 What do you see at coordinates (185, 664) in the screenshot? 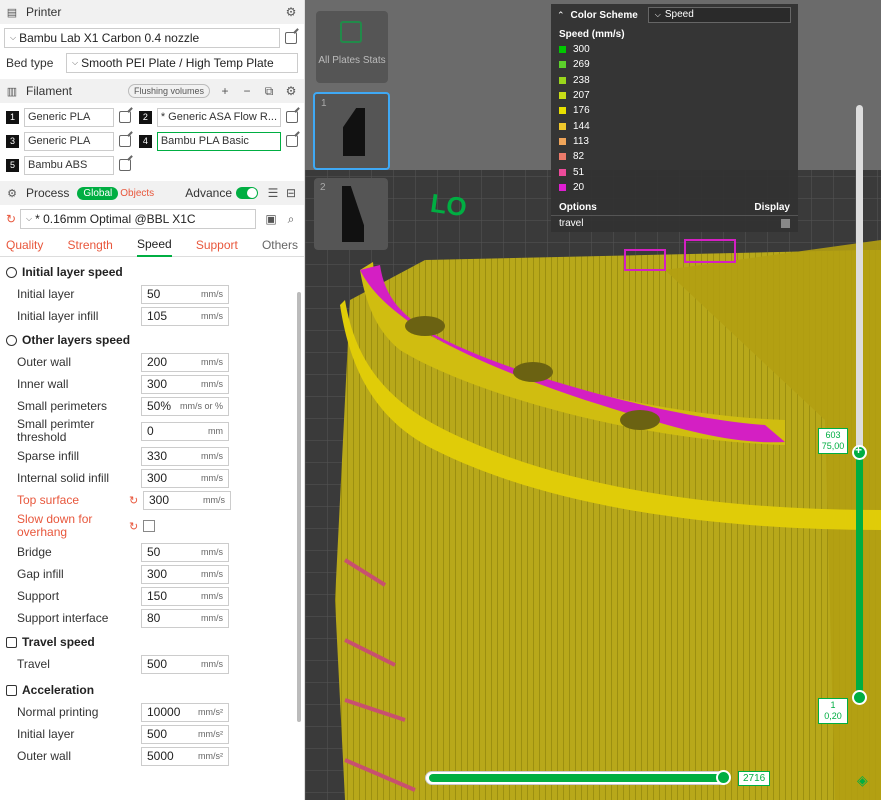
I see `param-input: 500 mm/s` at bounding box center [185, 664].